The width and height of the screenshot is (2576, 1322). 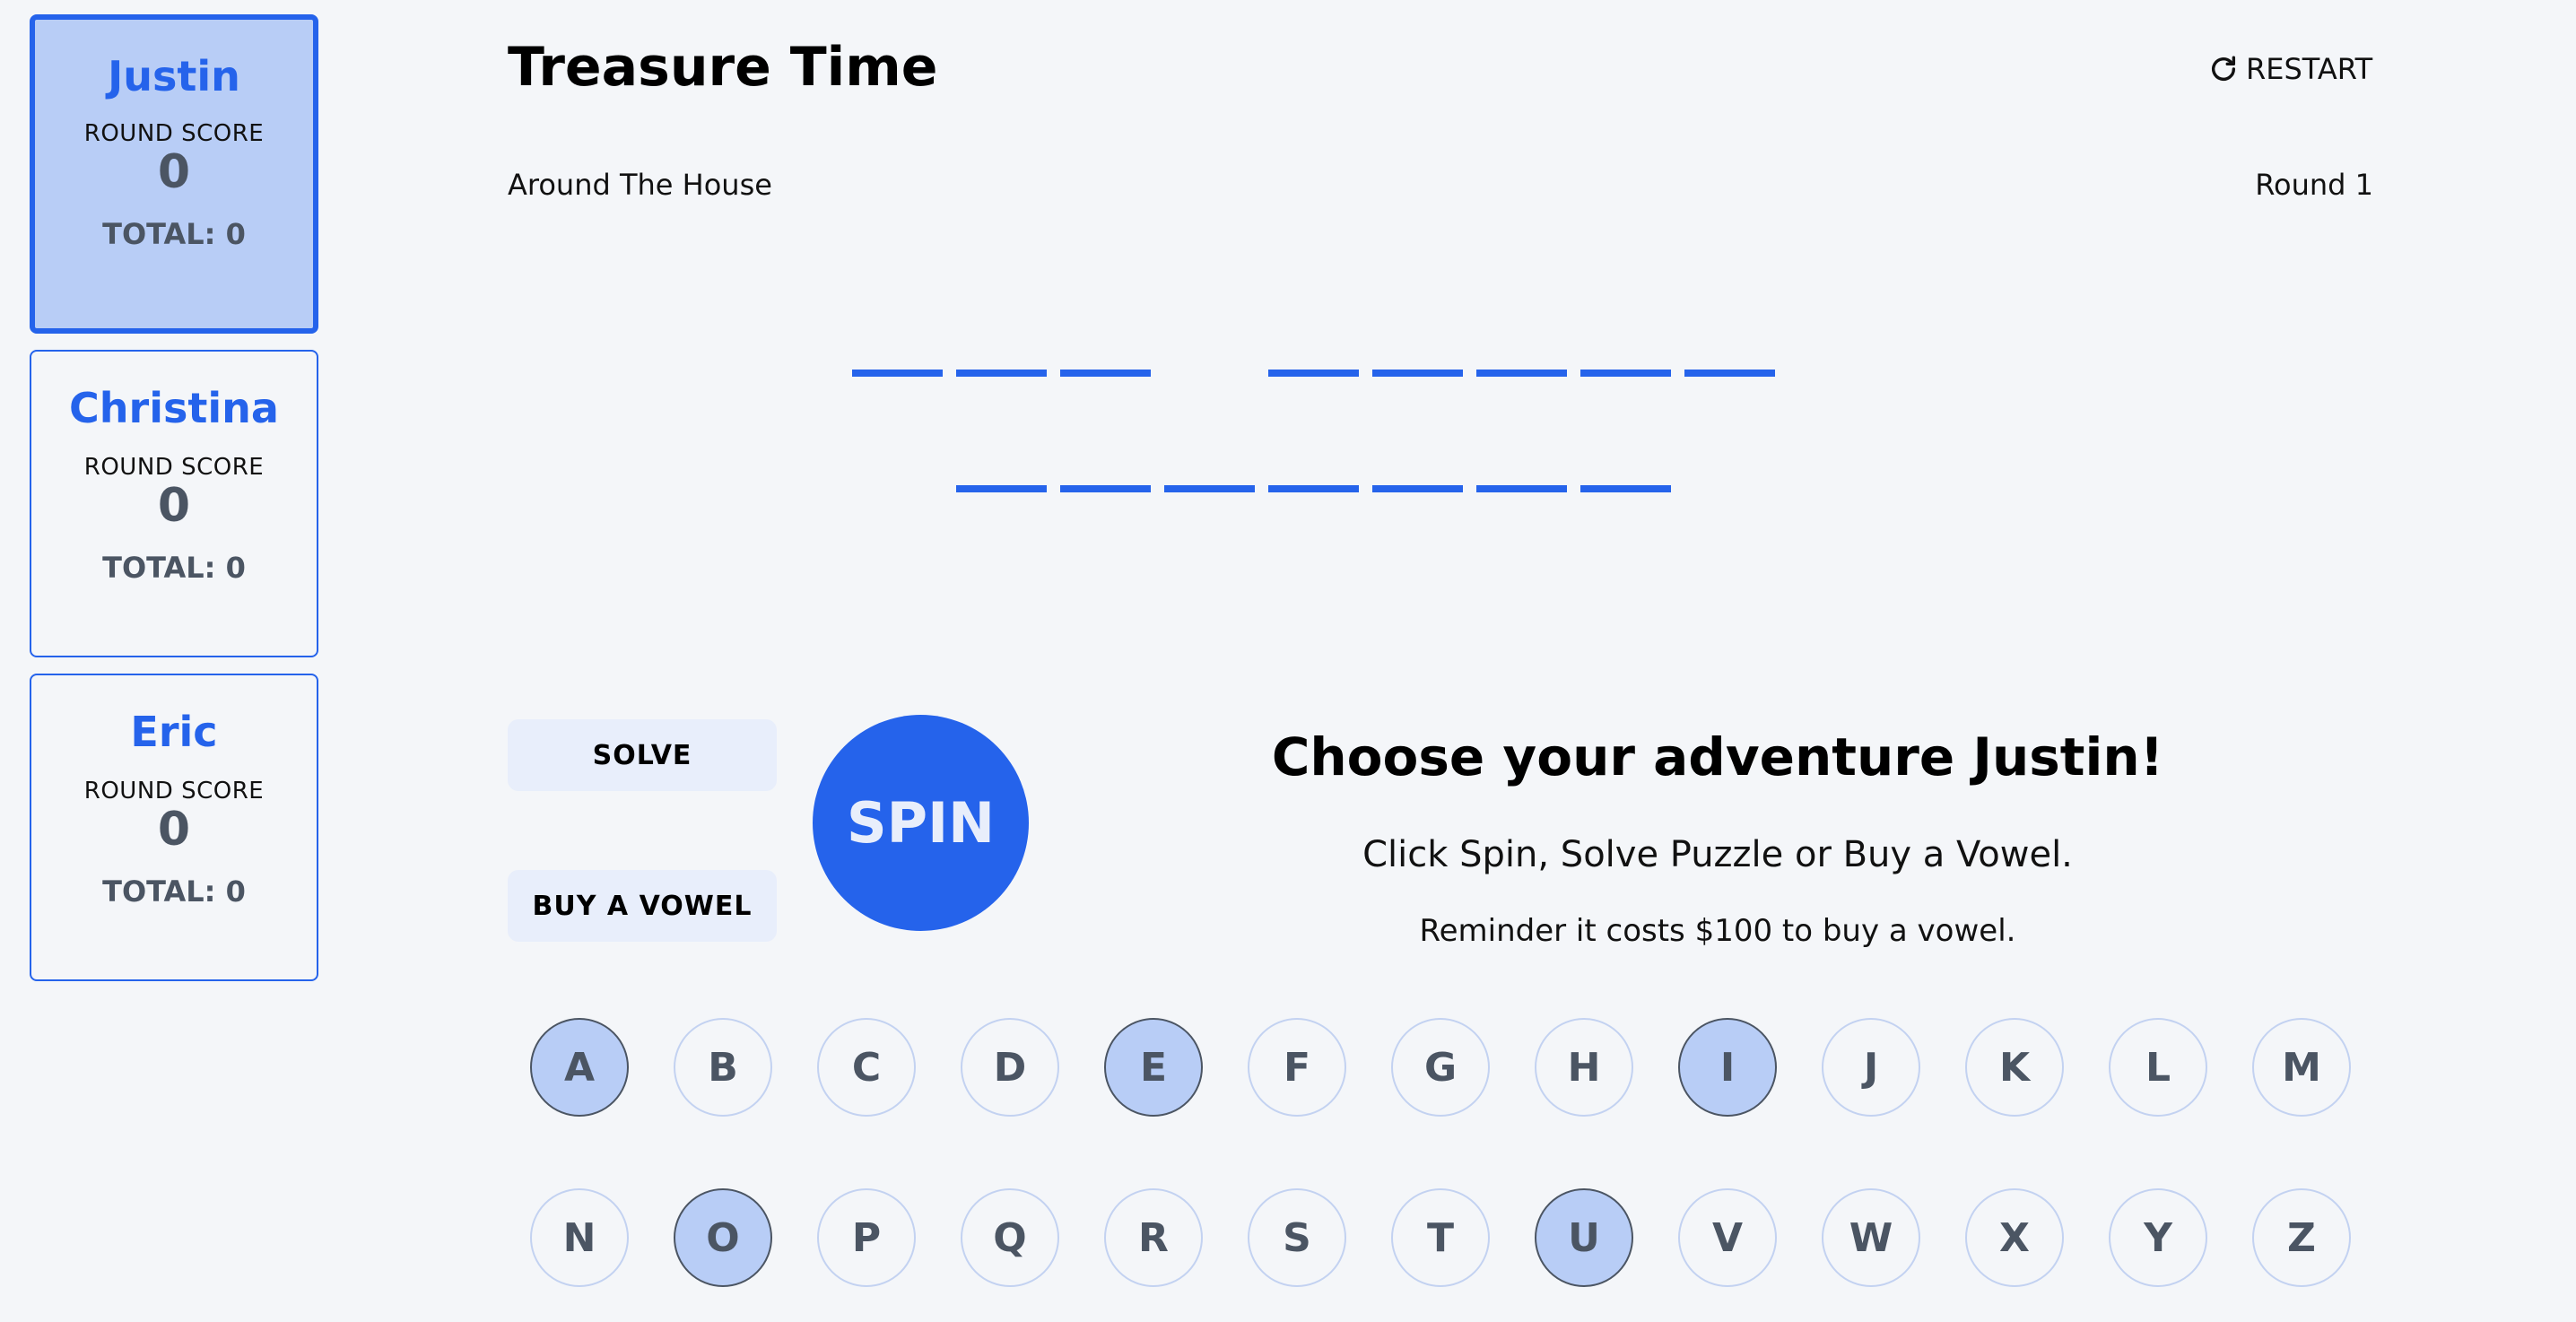 What do you see at coordinates (579, 1067) in the screenshot?
I see `letter-button-a: A` at bounding box center [579, 1067].